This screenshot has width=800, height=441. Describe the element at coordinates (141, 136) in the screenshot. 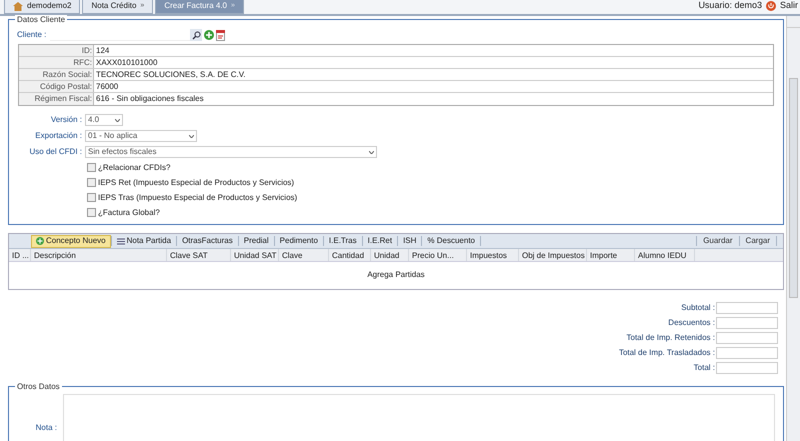

I see `select-field: 01 - No aplica` at that location.